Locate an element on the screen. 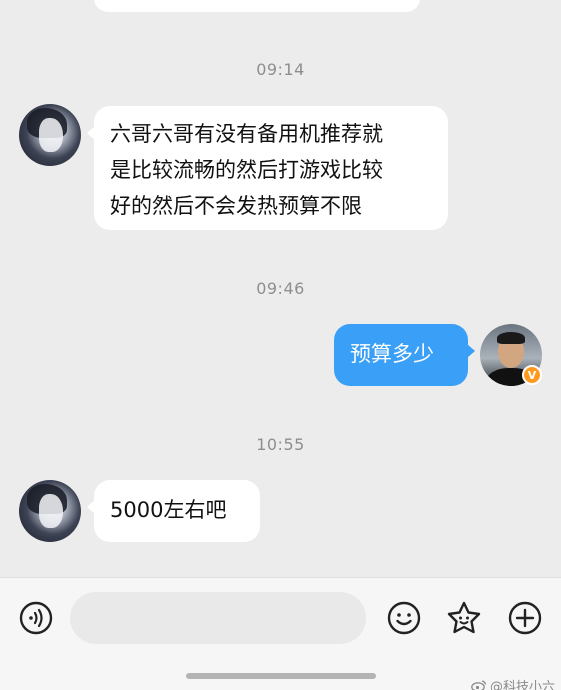  message-bubble-outgoing: 预算多少 is located at coordinates (404, 355).